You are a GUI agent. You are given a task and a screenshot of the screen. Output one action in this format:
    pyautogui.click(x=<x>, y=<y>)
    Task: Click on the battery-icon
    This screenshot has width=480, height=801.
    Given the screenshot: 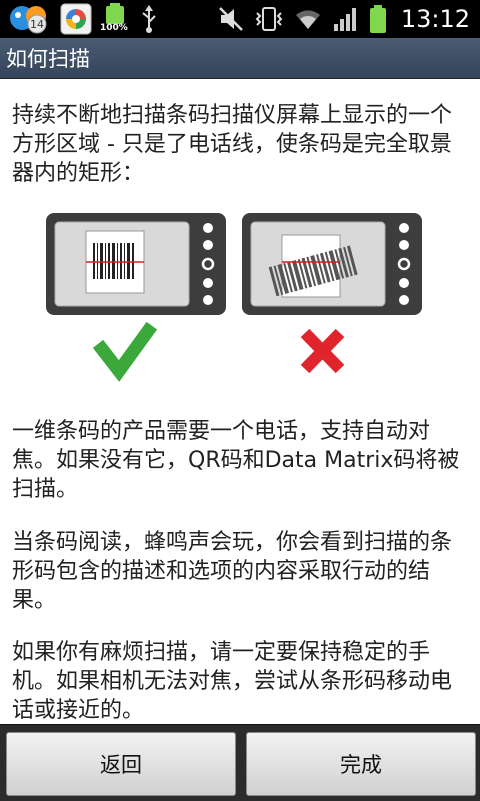 What is the action you would take?
    pyautogui.click(x=377, y=19)
    